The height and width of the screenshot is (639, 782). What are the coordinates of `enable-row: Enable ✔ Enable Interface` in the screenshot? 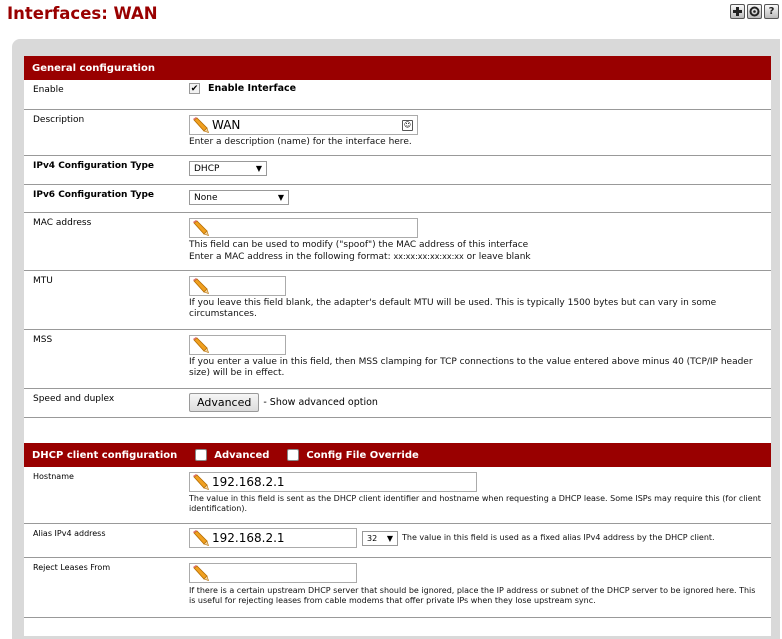 It's located at (397, 95).